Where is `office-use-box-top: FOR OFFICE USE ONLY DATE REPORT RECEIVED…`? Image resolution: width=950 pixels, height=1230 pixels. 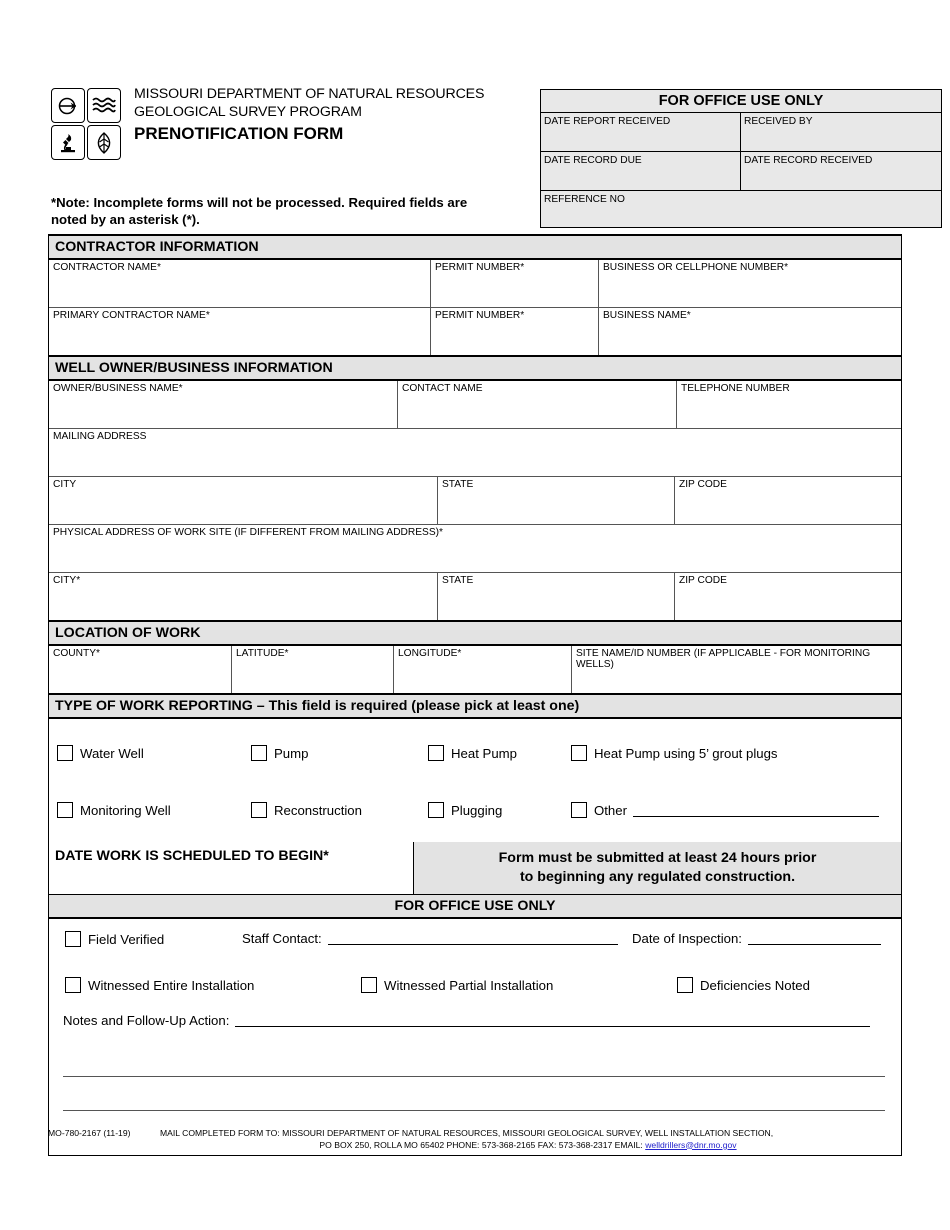 office-use-box-top: FOR OFFICE USE ONLY DATE REPORT RECEIVED… is located at coordinates (741, 158).